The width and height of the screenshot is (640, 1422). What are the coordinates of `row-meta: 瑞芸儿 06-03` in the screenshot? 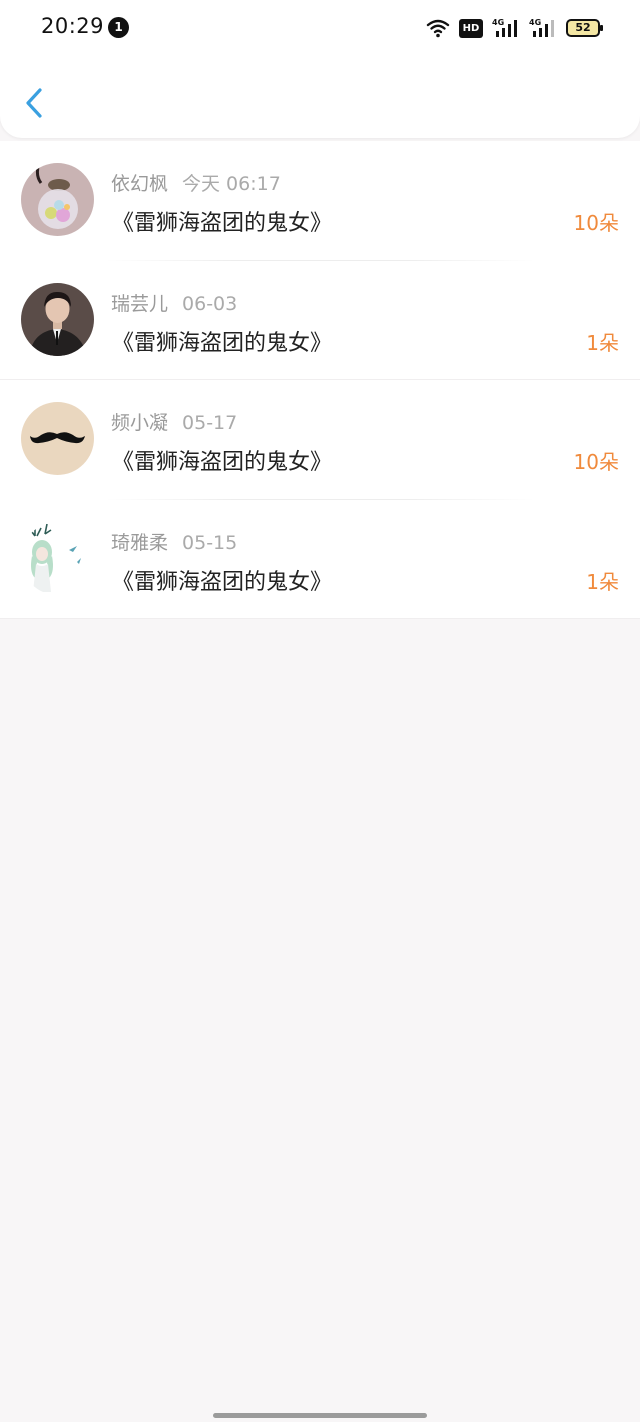 It's located at (174, 302).